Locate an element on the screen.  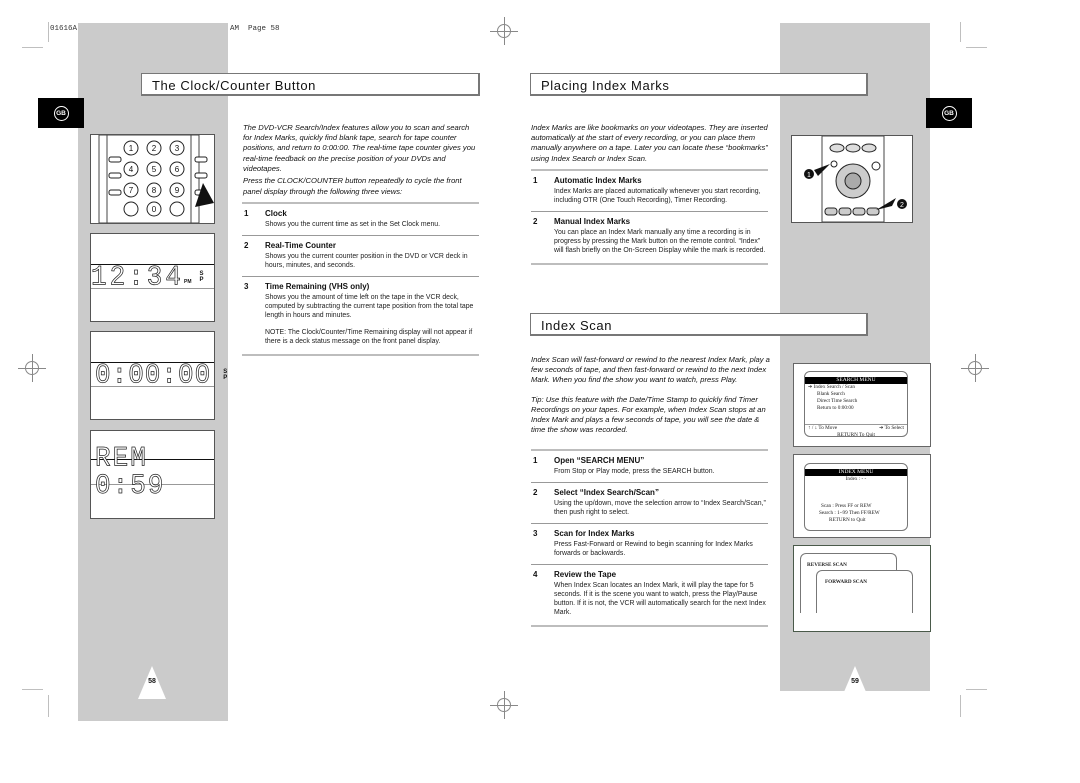
section-title-placing-index-marks: Placing Index Marks is located at coordinates (699, 84).